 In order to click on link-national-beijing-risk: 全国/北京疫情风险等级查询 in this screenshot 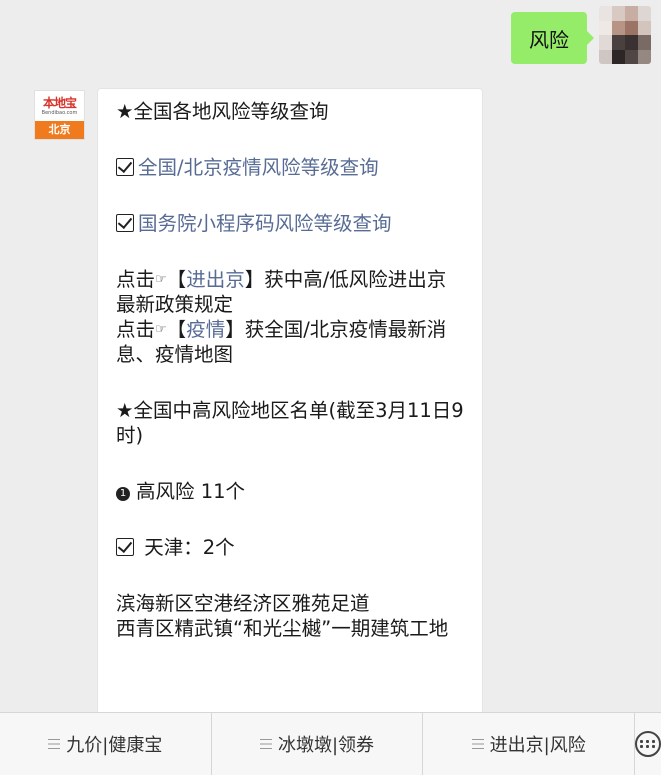, I will do `click(258, 167)`.